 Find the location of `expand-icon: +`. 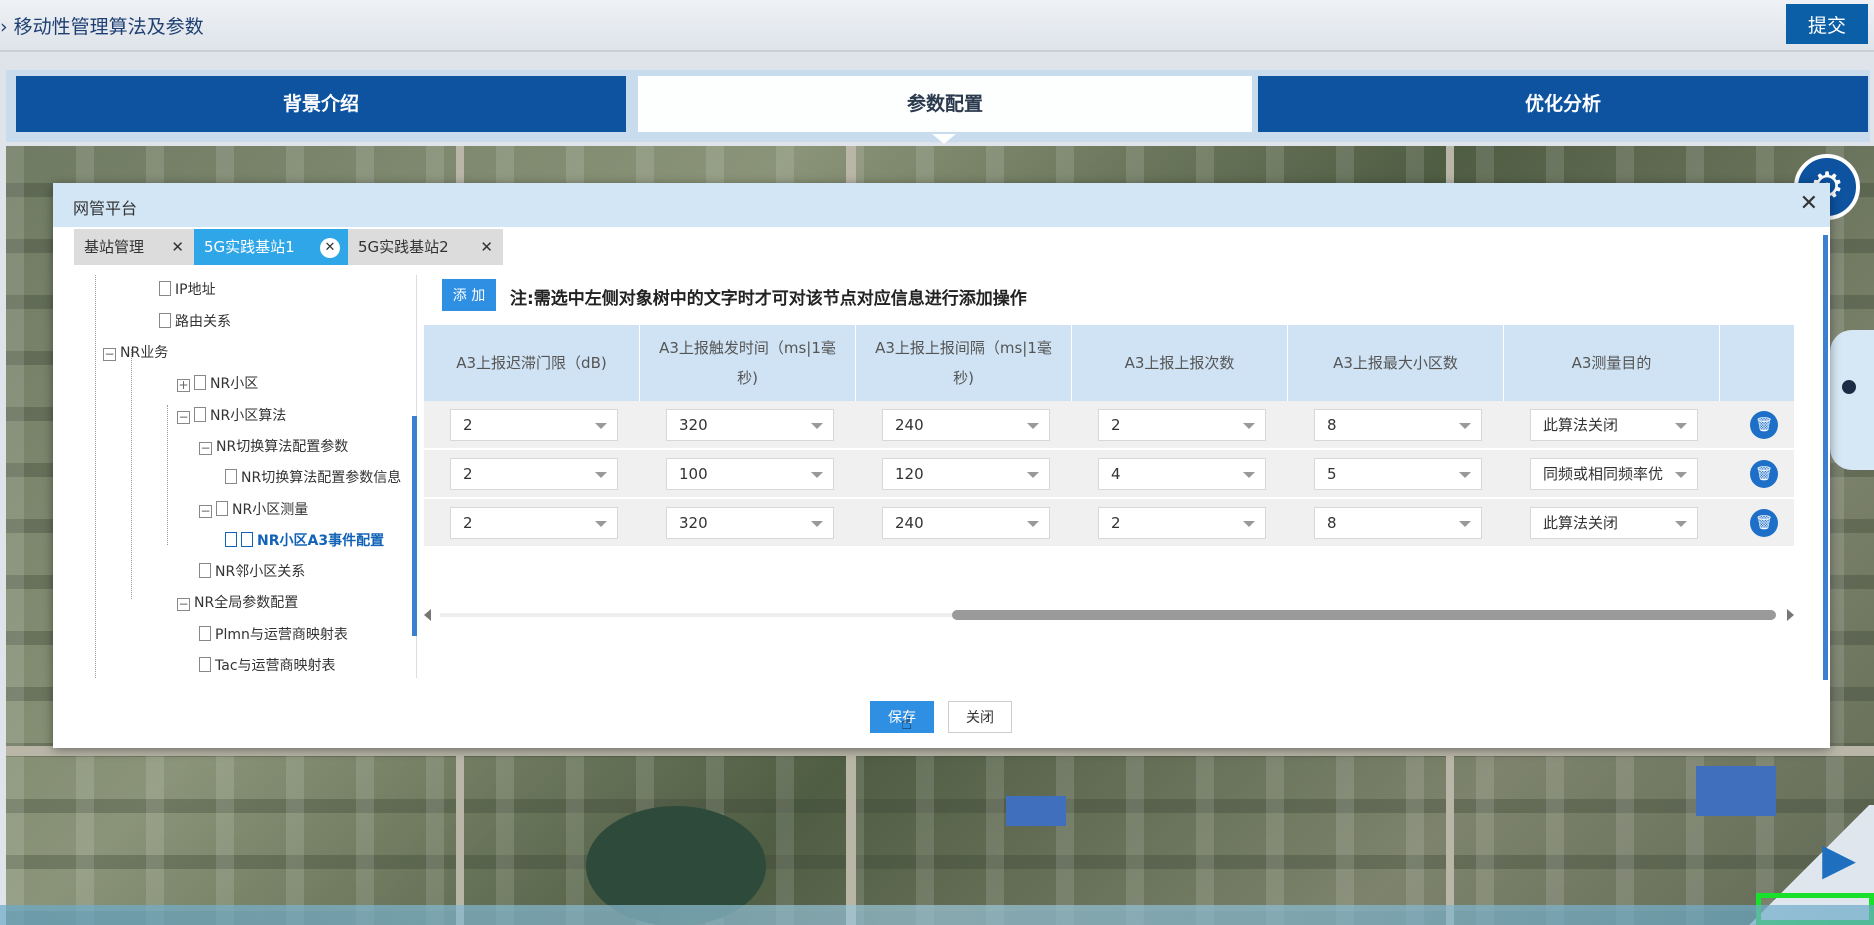

expand-icon: + is located at coordinates (183, 385).